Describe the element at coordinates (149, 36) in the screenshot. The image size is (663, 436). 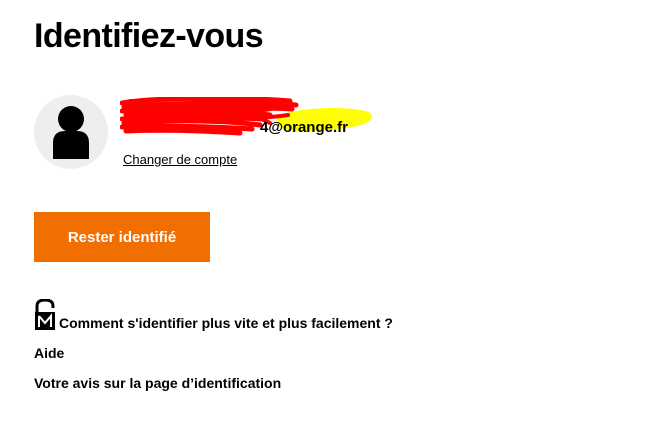
I see `page-title: Identifiez-vous` at that location.